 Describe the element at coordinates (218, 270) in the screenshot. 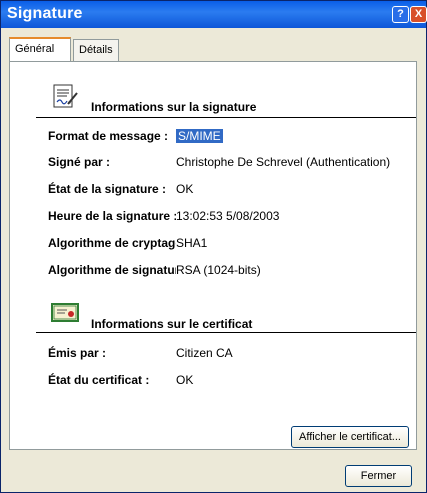

I see `signature-algorithm-value: RSA (1024-bits)` at that location.